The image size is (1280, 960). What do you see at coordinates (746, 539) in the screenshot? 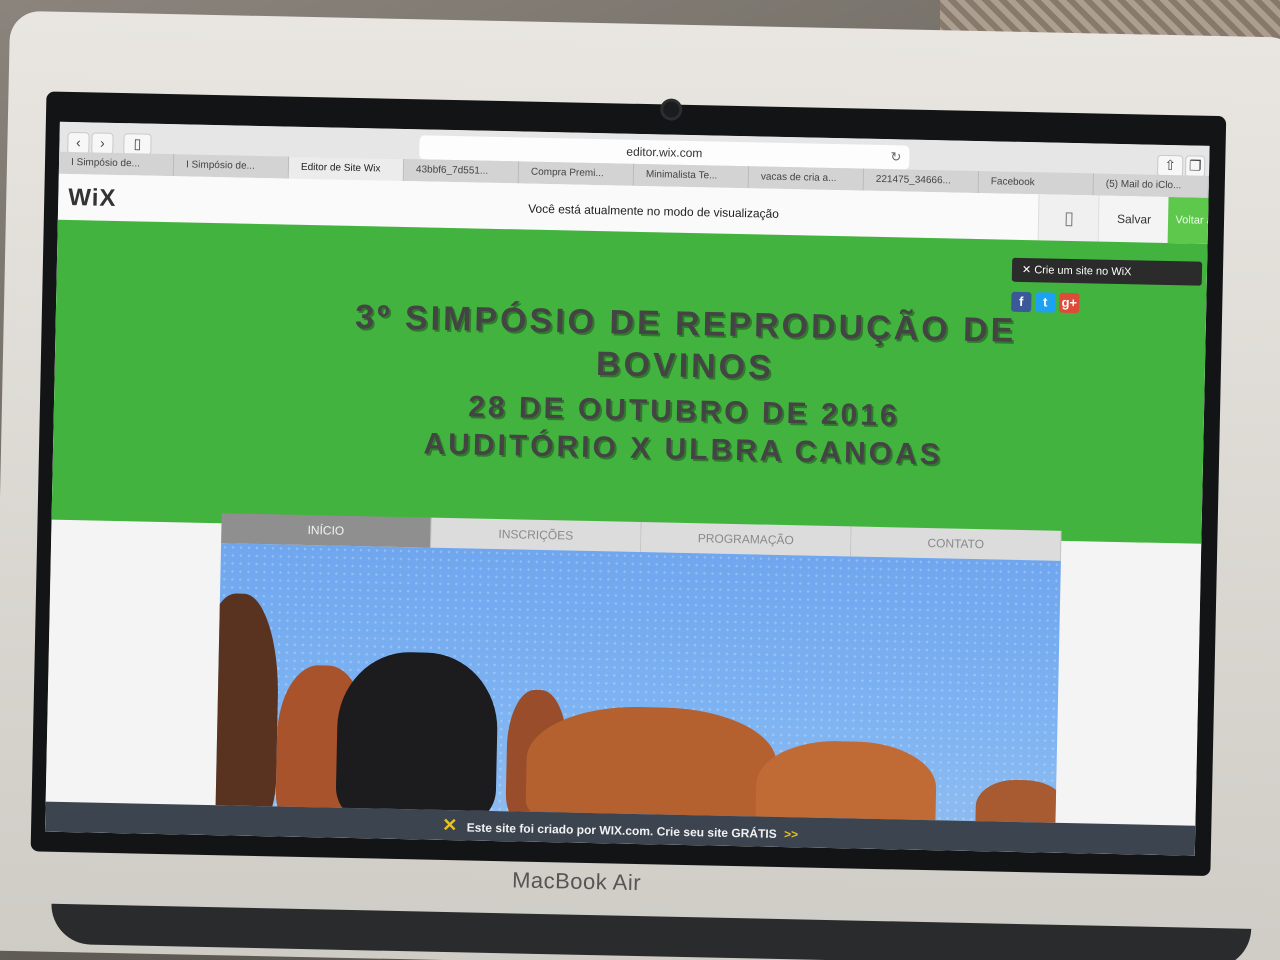
I see `menu-item-programacao: Programação` at bounding box center [746, 539].